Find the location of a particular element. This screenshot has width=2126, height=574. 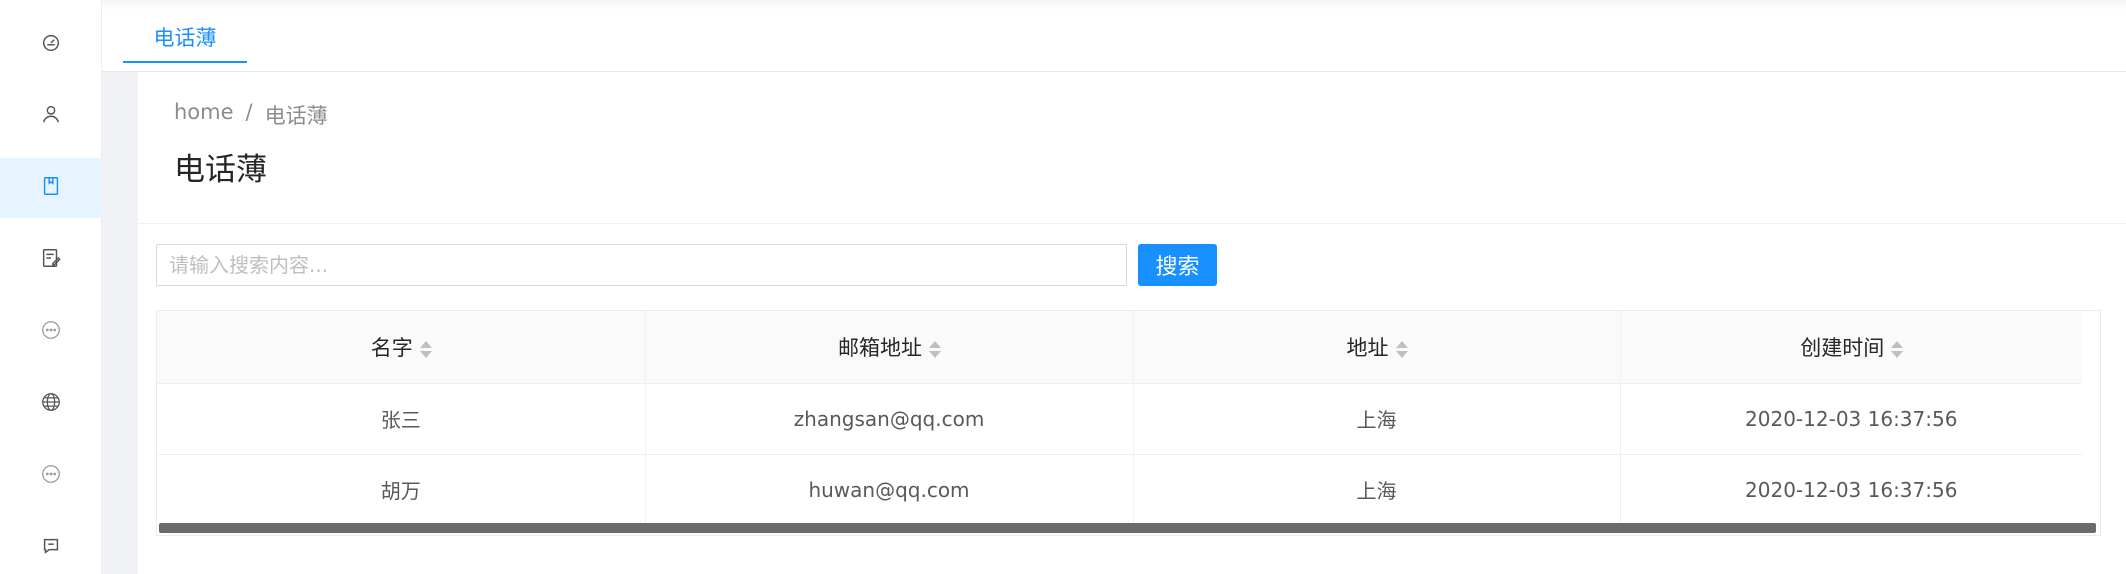

top-shadow is located at coordinates (1114, 5).